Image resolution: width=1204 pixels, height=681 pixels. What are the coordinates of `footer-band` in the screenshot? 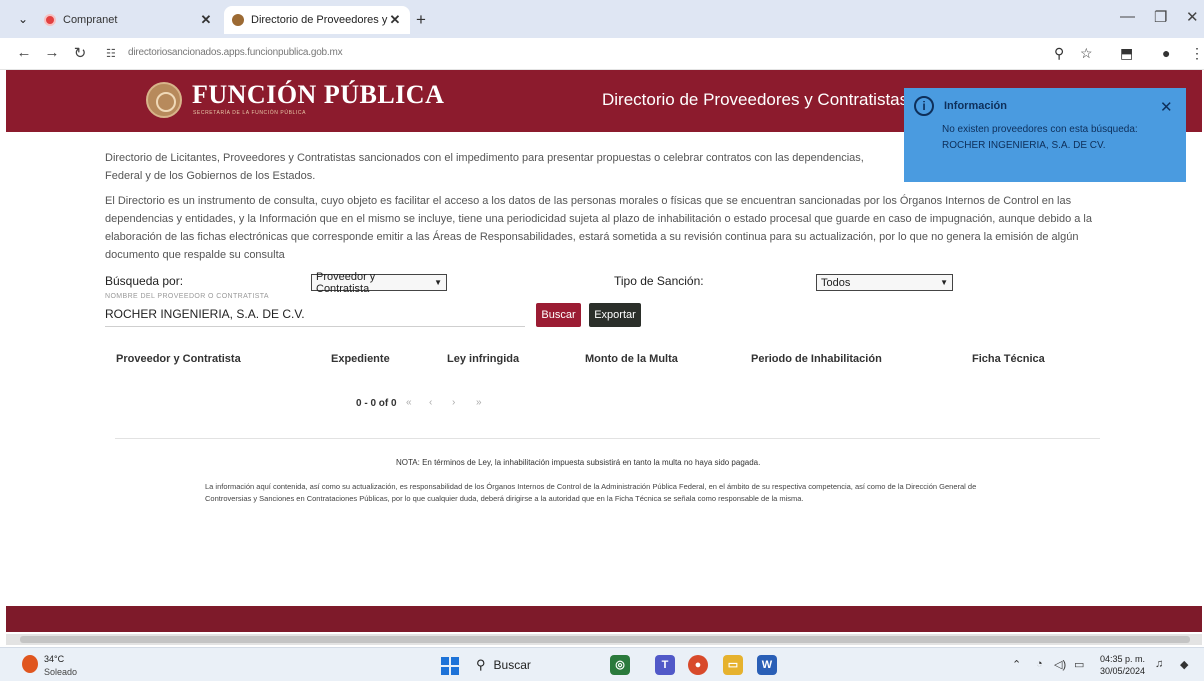 It's located at (604, 619).